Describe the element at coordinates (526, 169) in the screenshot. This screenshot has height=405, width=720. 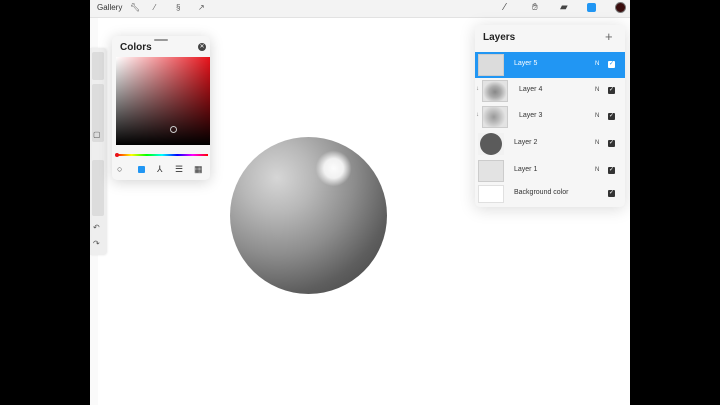
I see `layer-name: Layer 1` at that location.